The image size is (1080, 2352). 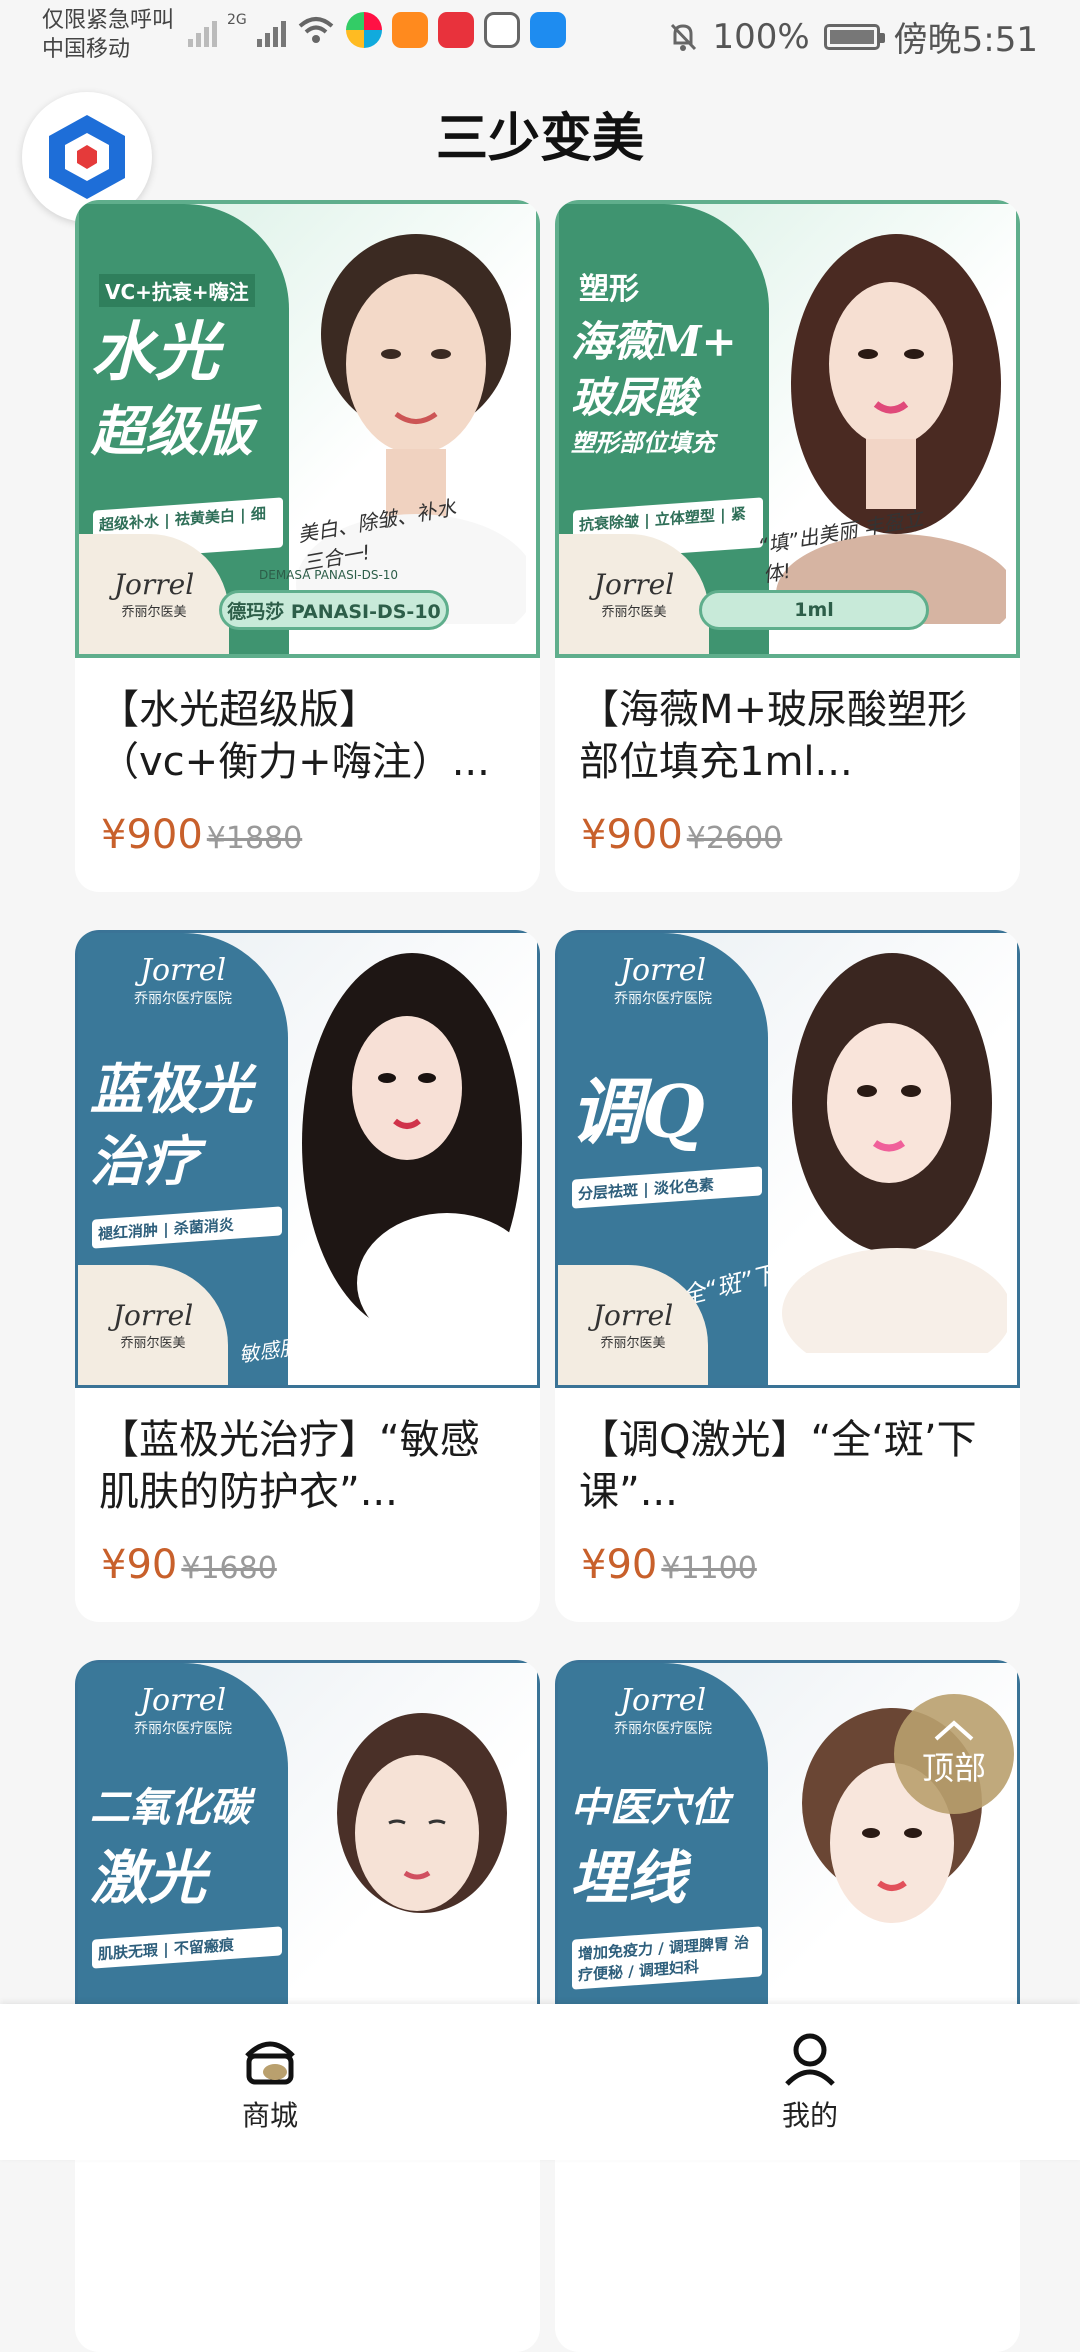 What do you see at coordinates (108, 20) in the screenshot?
I see `carrier-line1: 仅限紧急呼叫` at bounding box center [108, 20].